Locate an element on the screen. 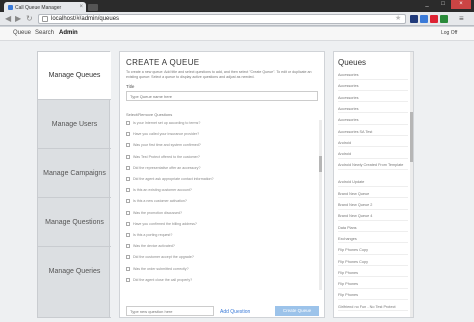 This screenshot has width=474, height=322. page-icon is located at coordinates (45, 19).